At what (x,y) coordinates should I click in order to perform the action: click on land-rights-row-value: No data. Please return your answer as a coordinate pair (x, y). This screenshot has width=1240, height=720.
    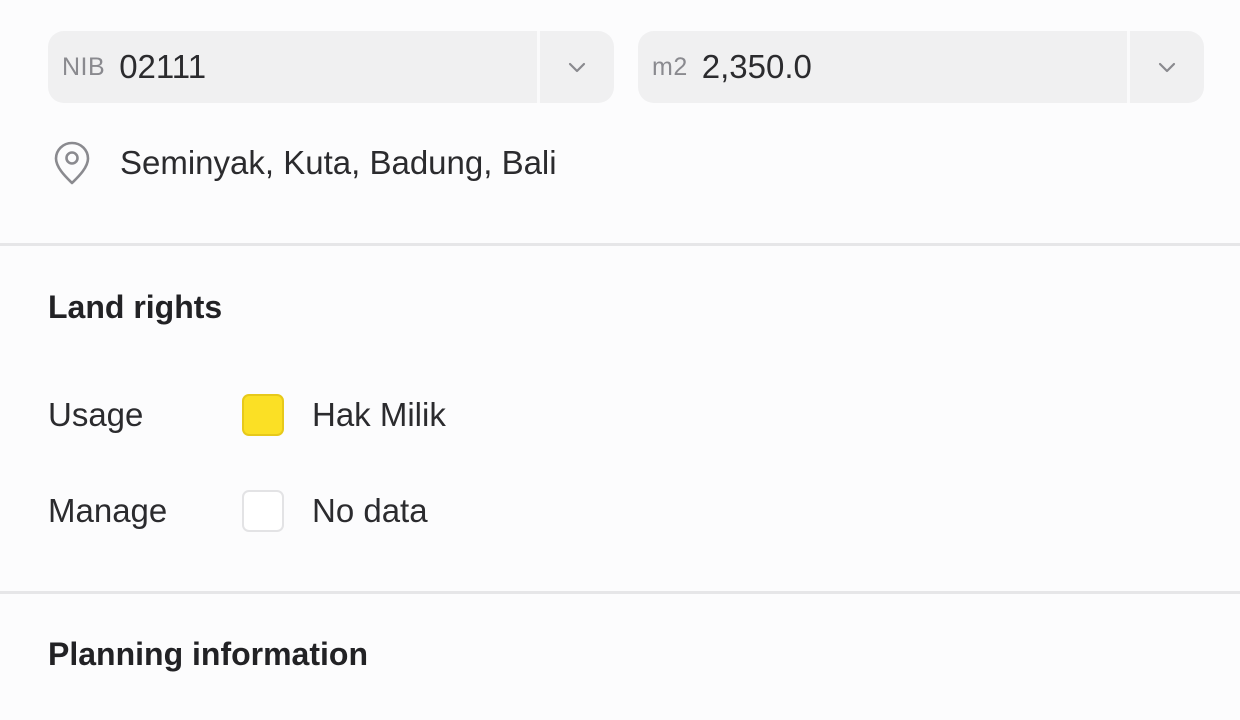
    Looking at the image, I should click on (370, 510).